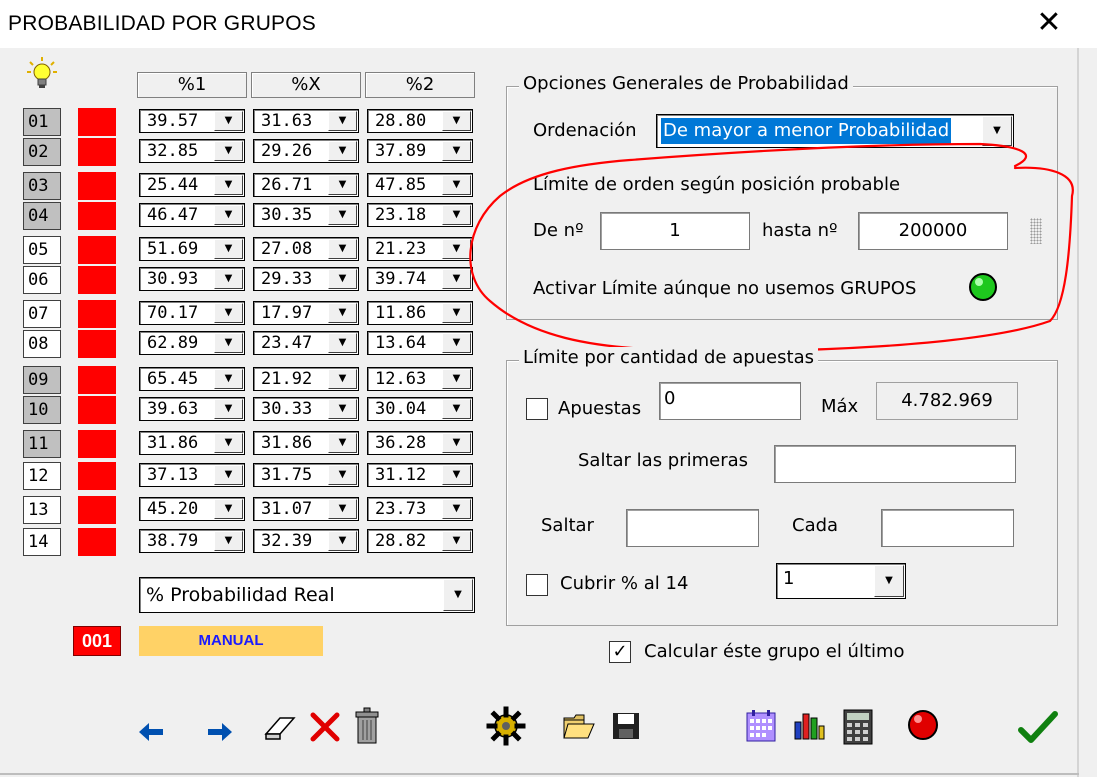 Image resolution: width=1097 pixels, height=777 pixels. I want to click on row-10-pctx-select: 30.33 ▼, so click(306, 409).